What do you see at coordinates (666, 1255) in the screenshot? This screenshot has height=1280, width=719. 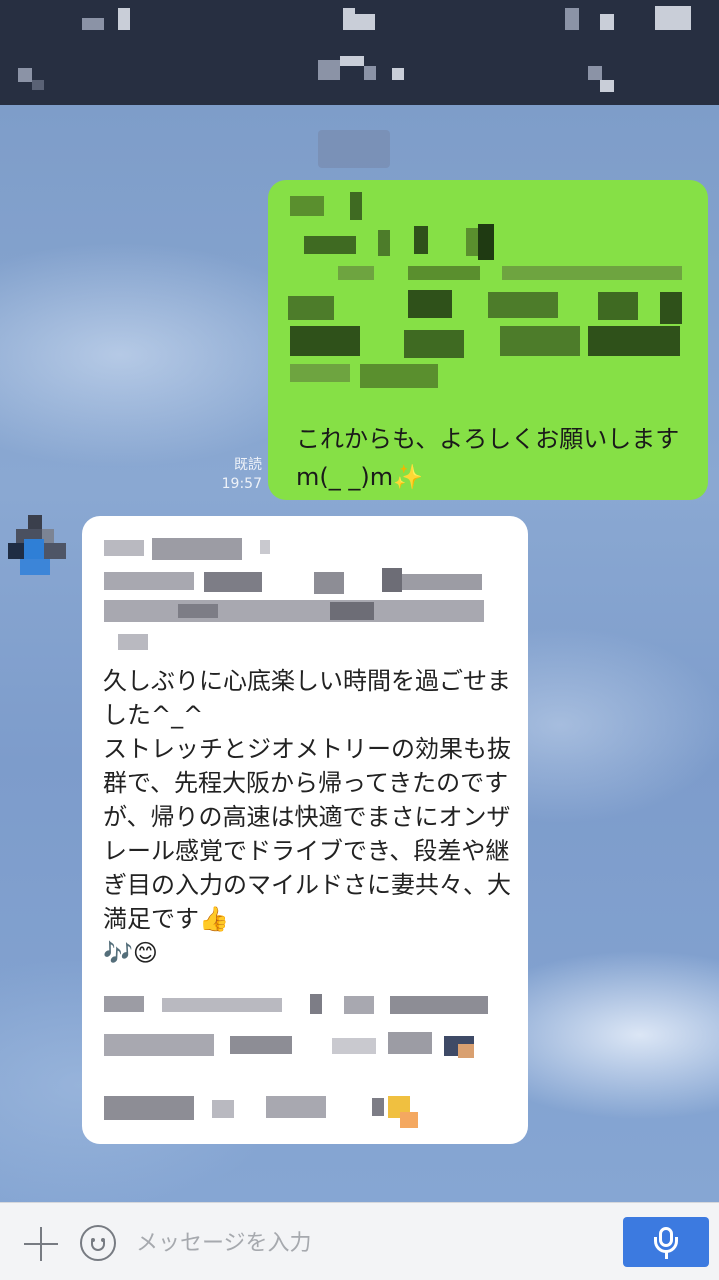 I see `microphone-stem` at bounding box center [666, 1255].